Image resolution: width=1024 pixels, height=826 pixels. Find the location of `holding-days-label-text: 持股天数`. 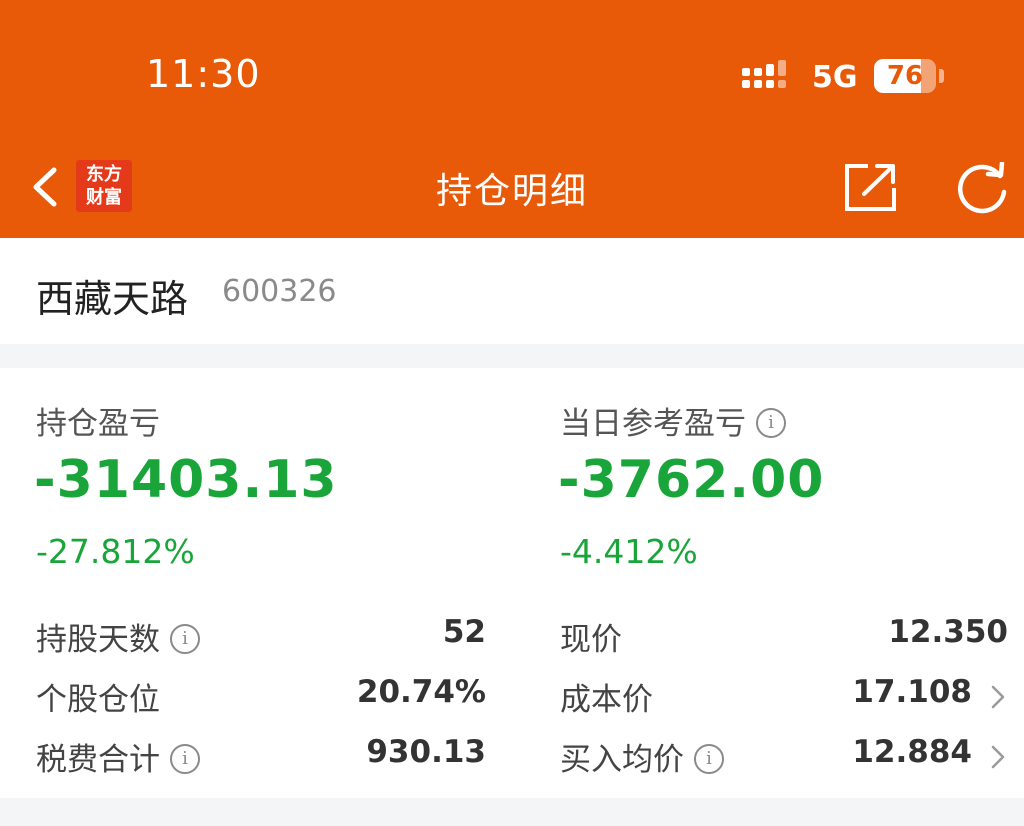

holding-days-label-text: 持股天数 is located at coordinates (98, 640).